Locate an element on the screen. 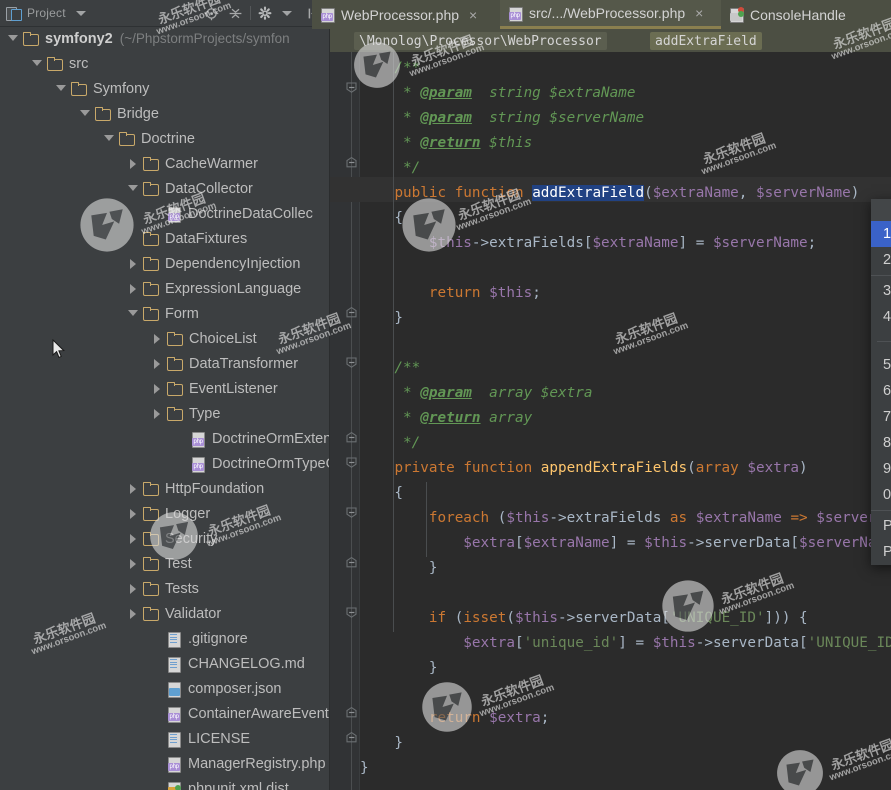  tree-item: php DoctrineOrmTypeG is located at coordinates (165, 463).